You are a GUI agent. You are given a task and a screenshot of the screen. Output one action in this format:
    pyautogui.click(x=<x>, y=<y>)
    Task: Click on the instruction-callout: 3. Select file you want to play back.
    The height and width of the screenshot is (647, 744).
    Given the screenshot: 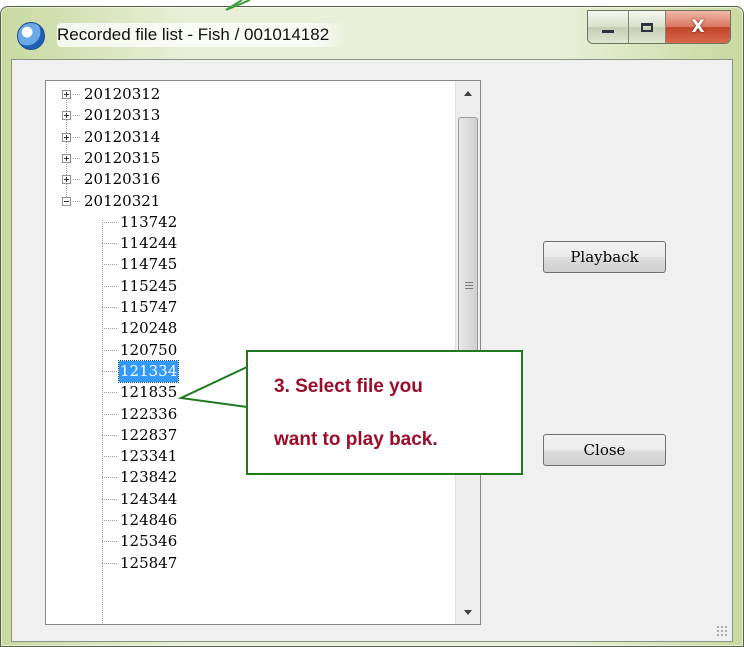 What is the action you would take?
    pyautogui.click(x=384, y=412)
    